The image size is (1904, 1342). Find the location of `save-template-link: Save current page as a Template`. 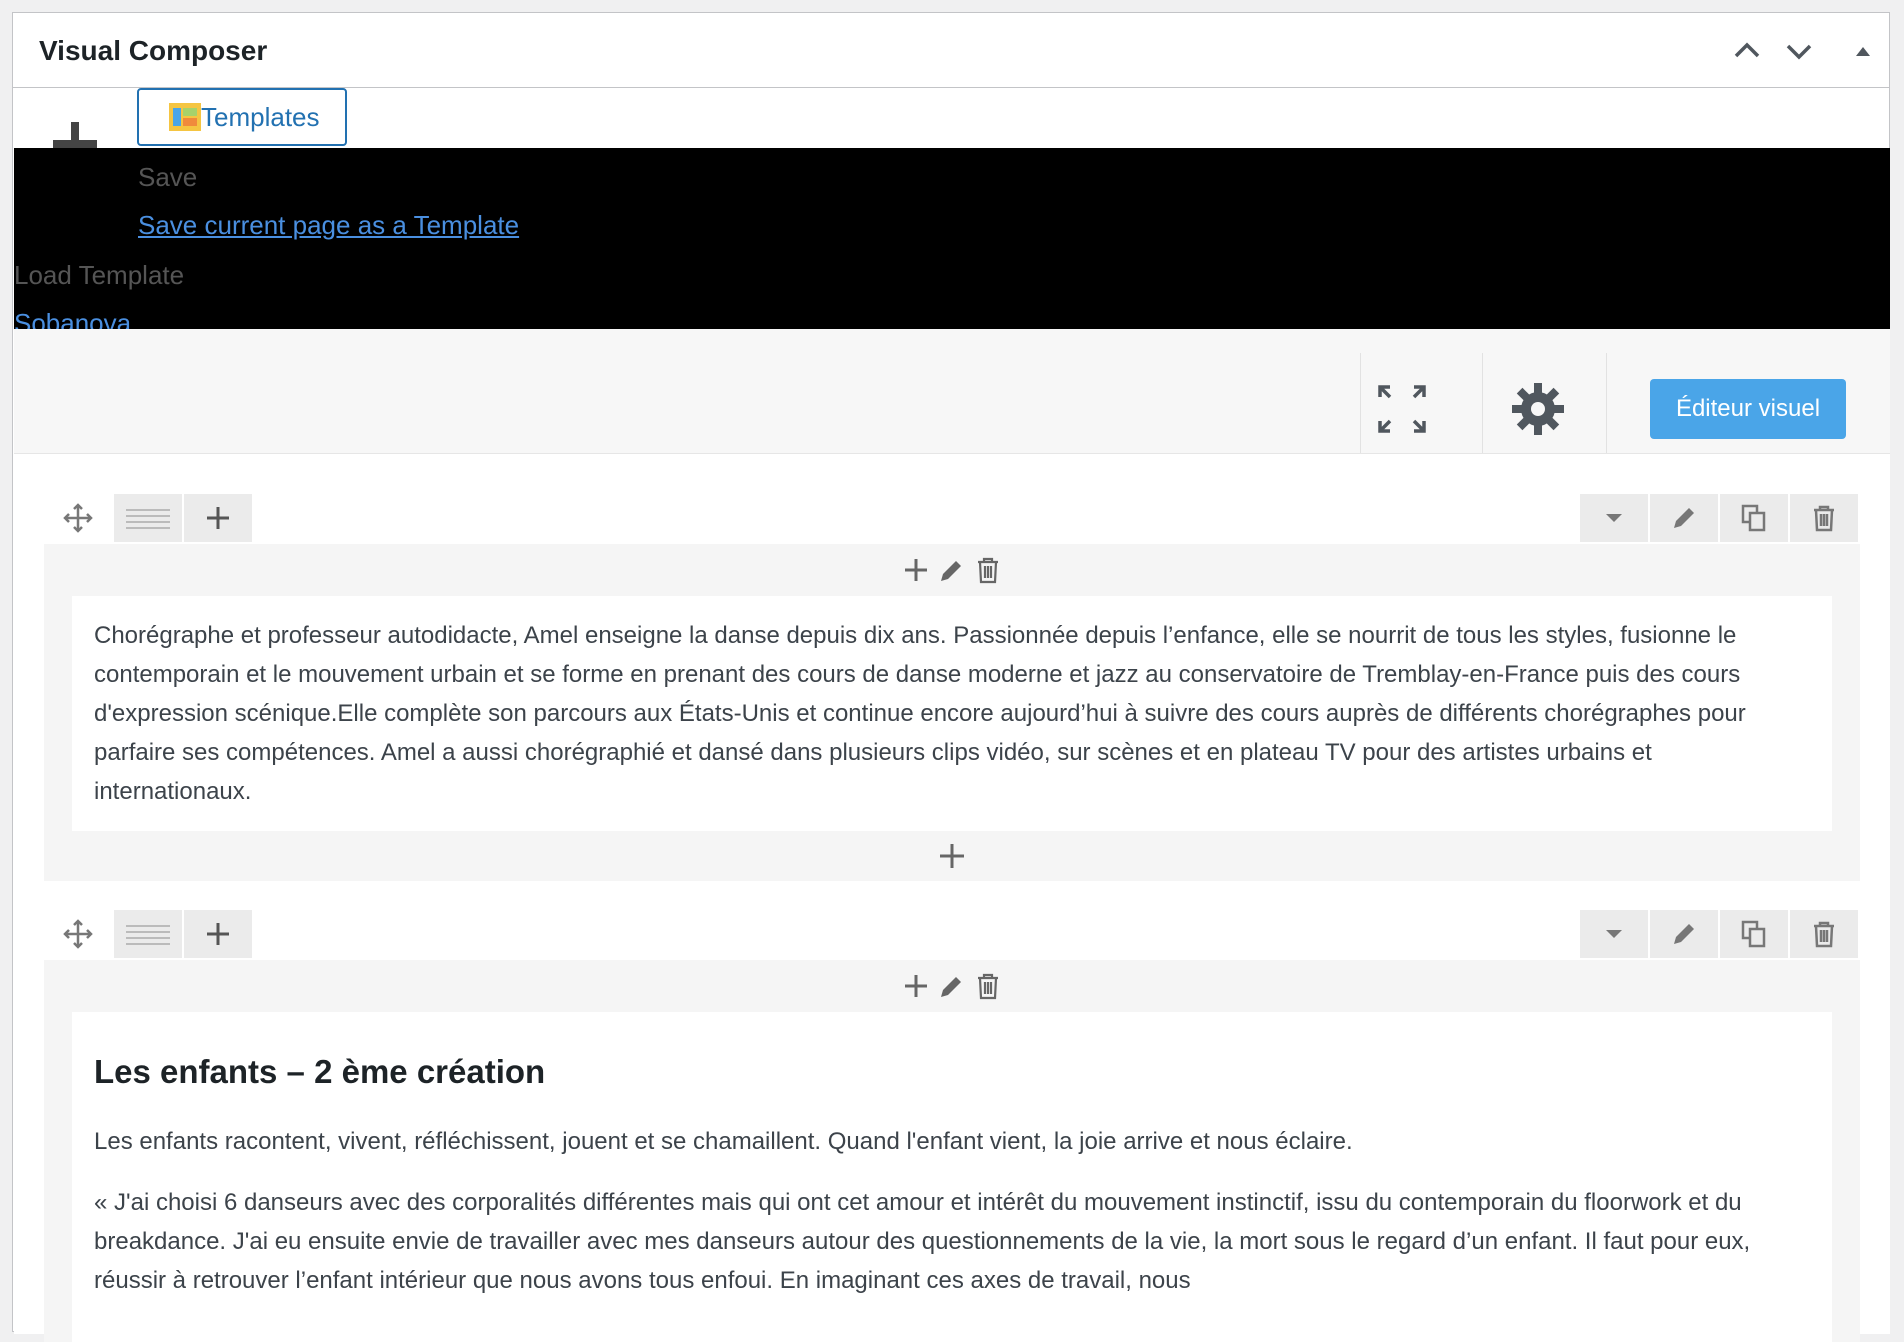

save-template-link: Save current page as a Template is located at coordinates (328, 225).